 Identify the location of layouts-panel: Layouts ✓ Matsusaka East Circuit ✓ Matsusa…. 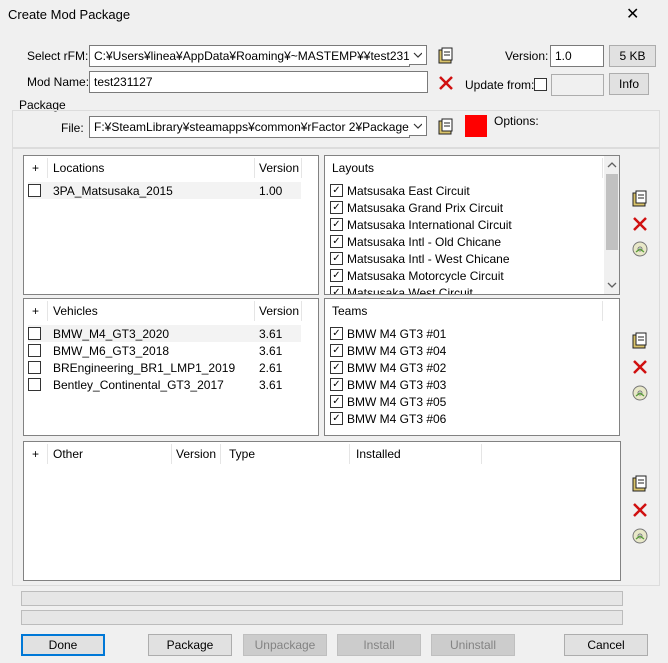
(472, 225).